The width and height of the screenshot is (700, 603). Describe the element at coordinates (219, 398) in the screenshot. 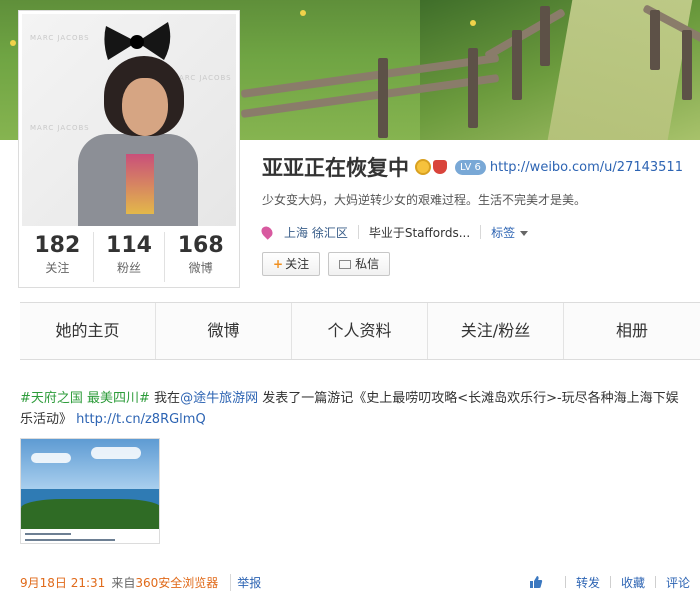

I see `mention-link: @途牛旅游网` at that location.